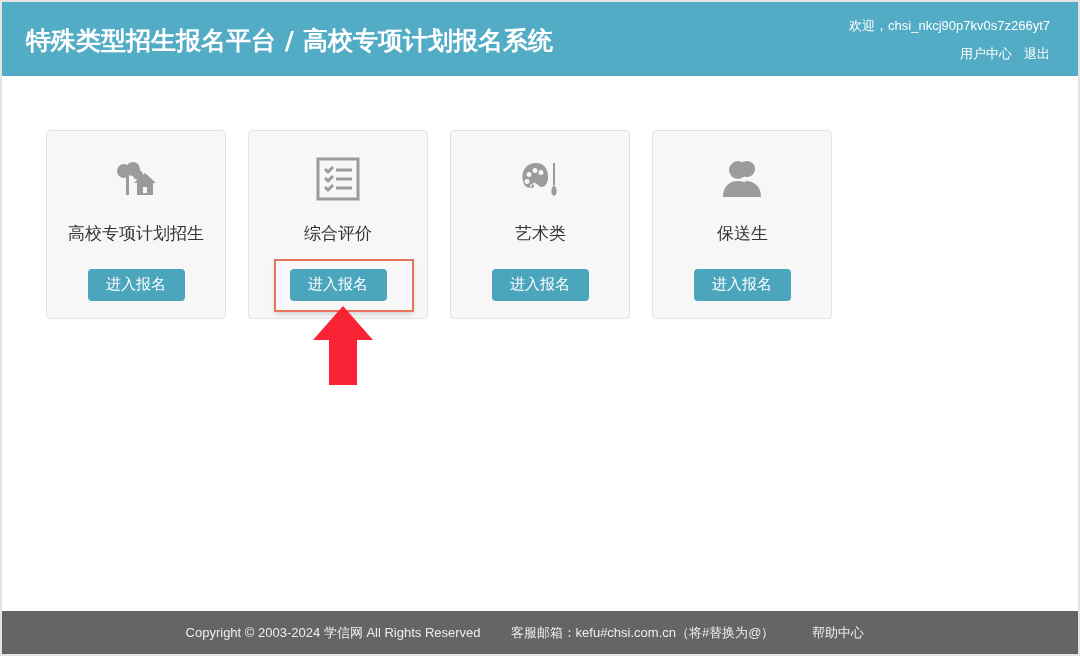  Describe the element at coordinates (338, 179) in the screenshot. I see `checklist-icon` at that location.